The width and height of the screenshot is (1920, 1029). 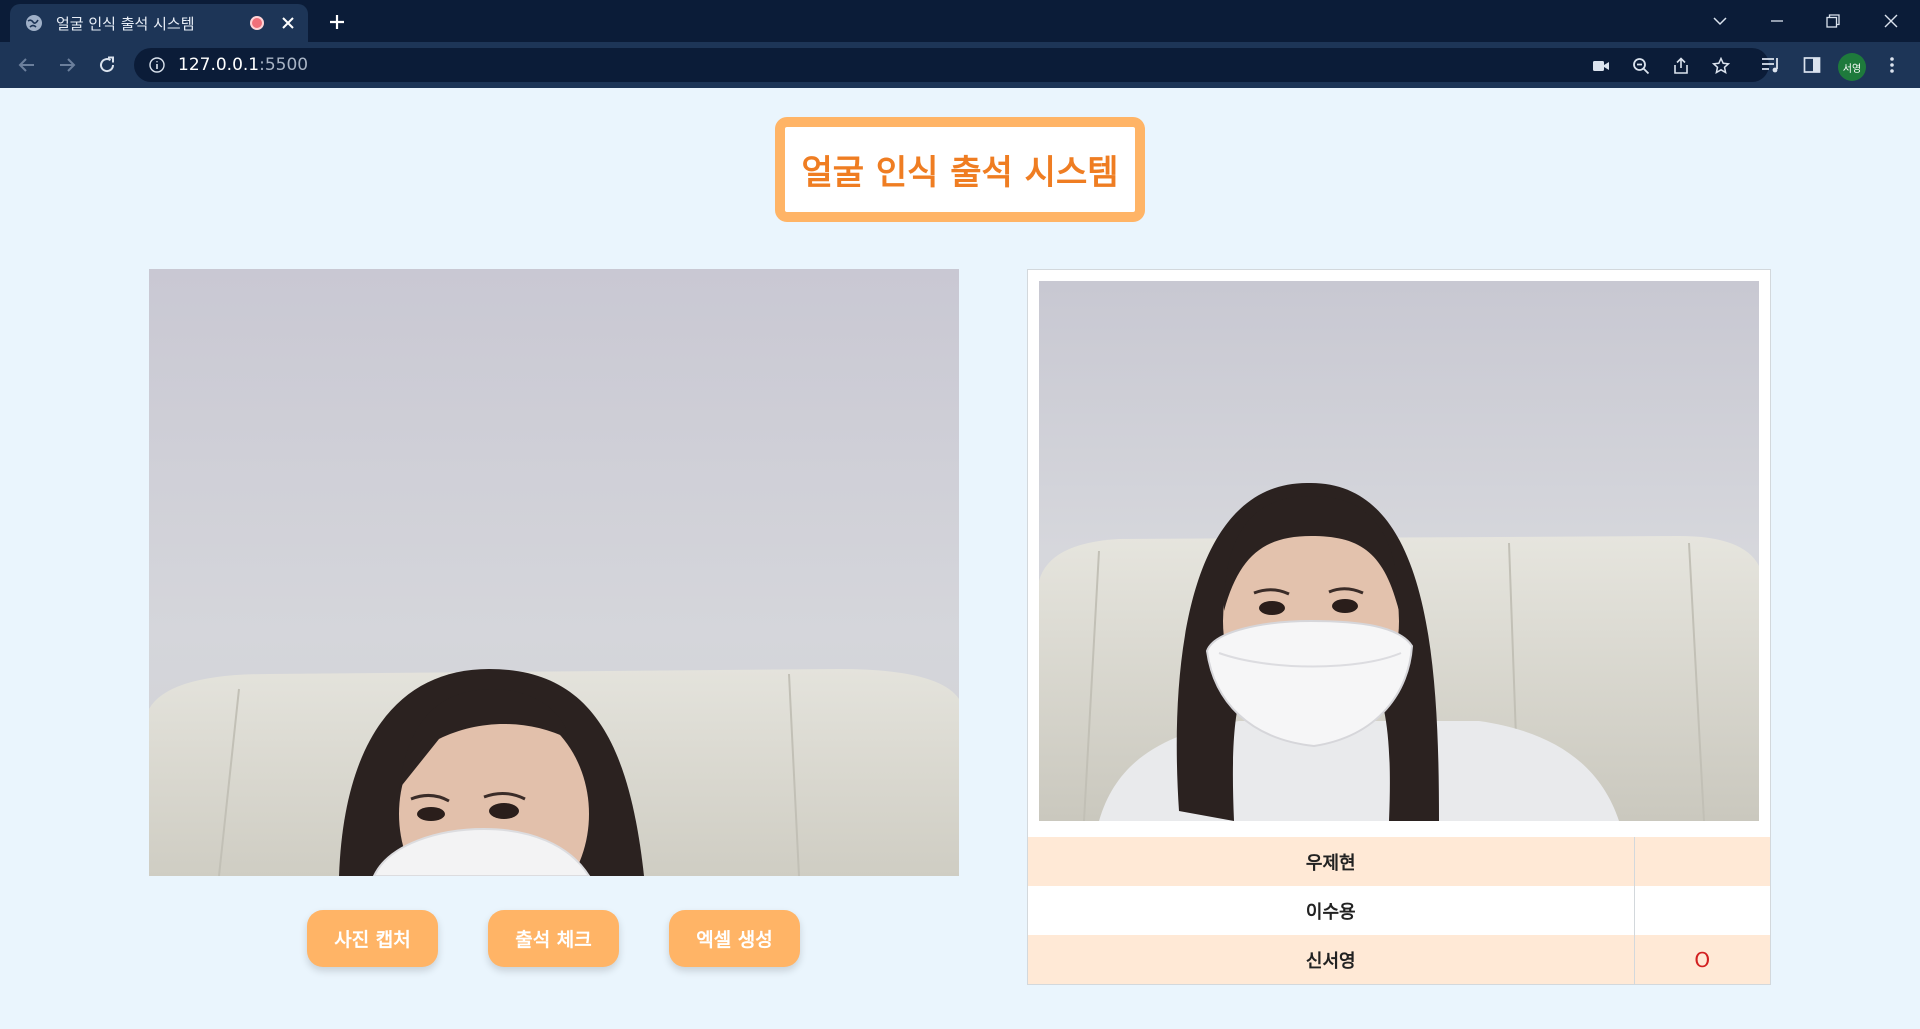 What do you see at coordinates (1892, 65) in the screenshot?
I see `menu-kebab-icon` at bounding box center [1892, 65].